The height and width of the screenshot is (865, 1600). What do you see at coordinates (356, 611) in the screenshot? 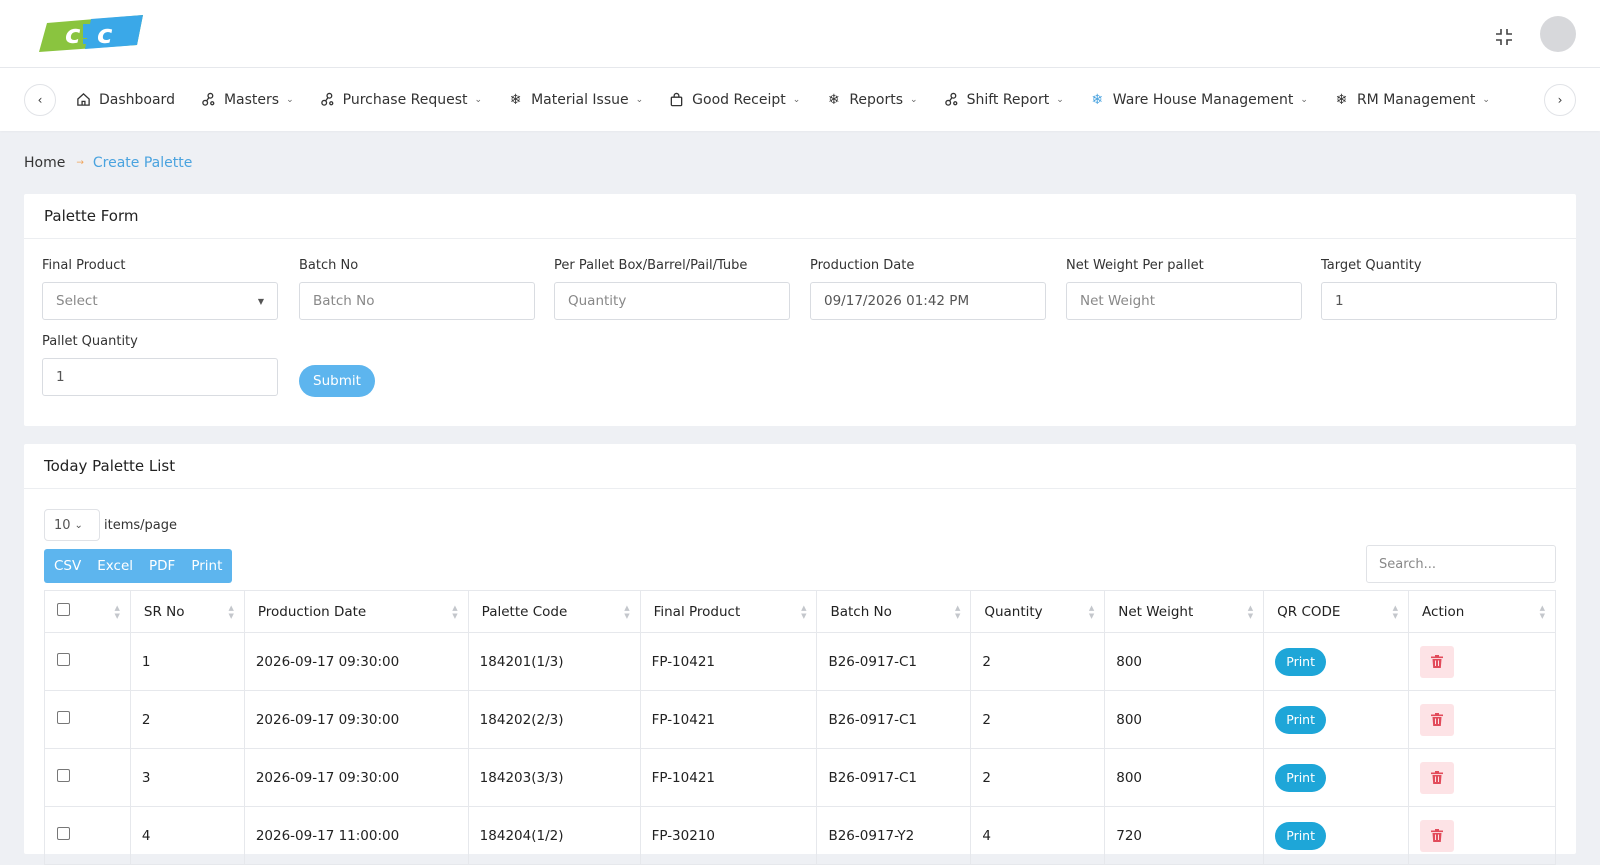
I see `column-header: Production Date ▲ ▼` at bounding box center [356, 611].